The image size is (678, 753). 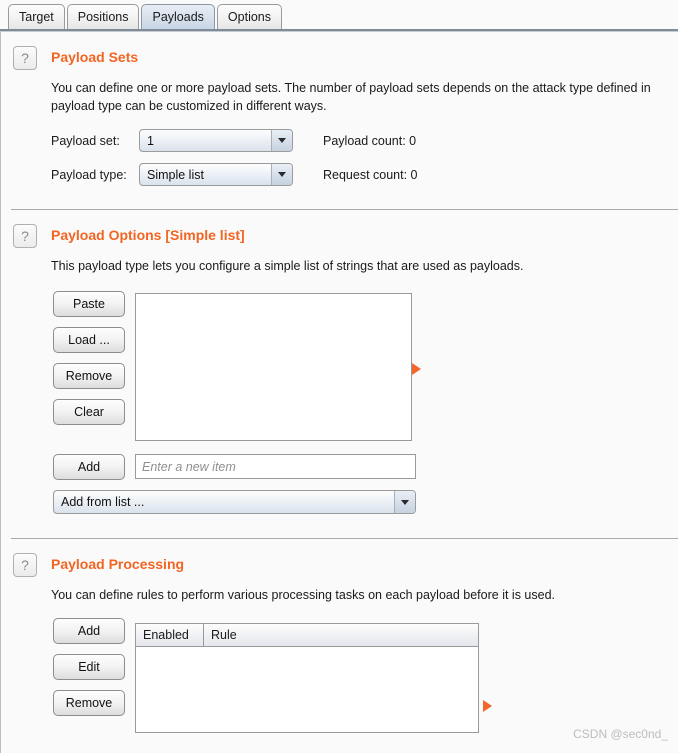 I want to click on add-item-button: Add, so click(x=89, y=467).